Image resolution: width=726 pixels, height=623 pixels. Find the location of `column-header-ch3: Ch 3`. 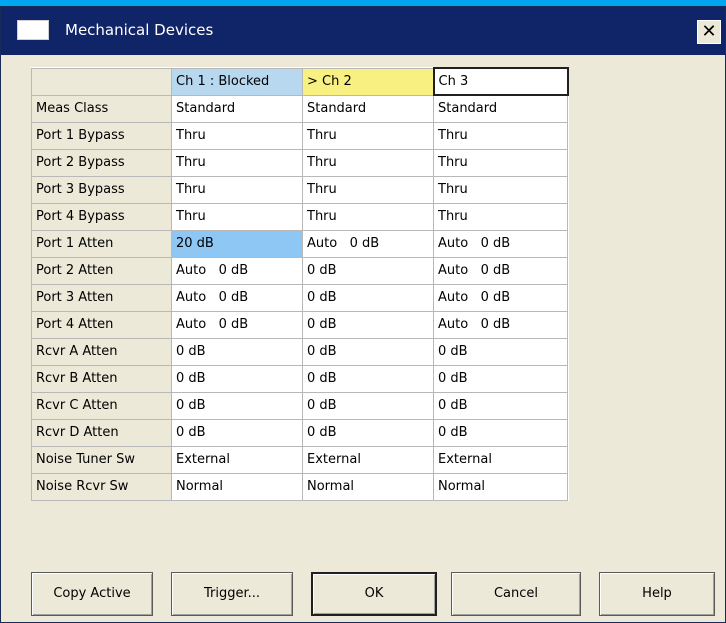

column-header-ch3: Ch 3 is located at coordinates (500, 81).